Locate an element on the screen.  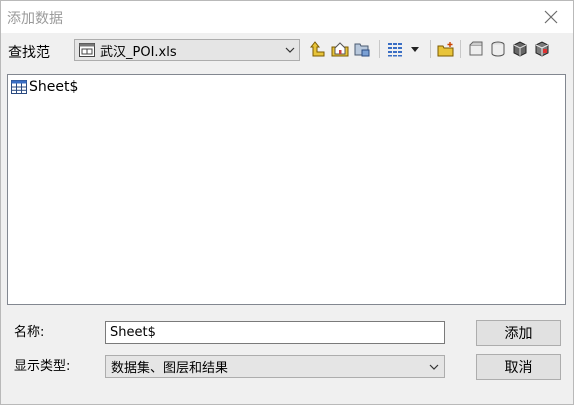
name-label: 名称: is located at coordinates (29, 332).